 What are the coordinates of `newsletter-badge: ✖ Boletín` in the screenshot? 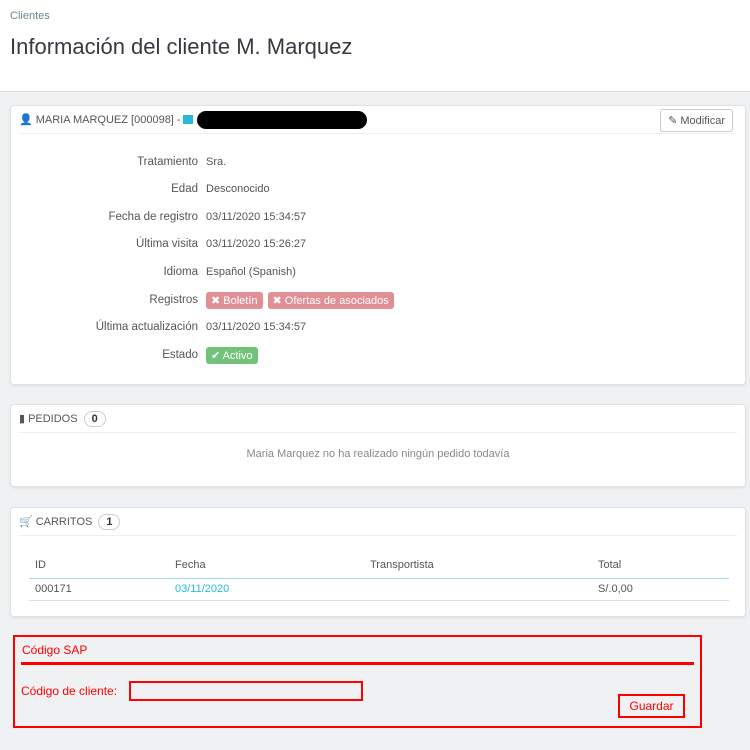 It's located at (234, 300).